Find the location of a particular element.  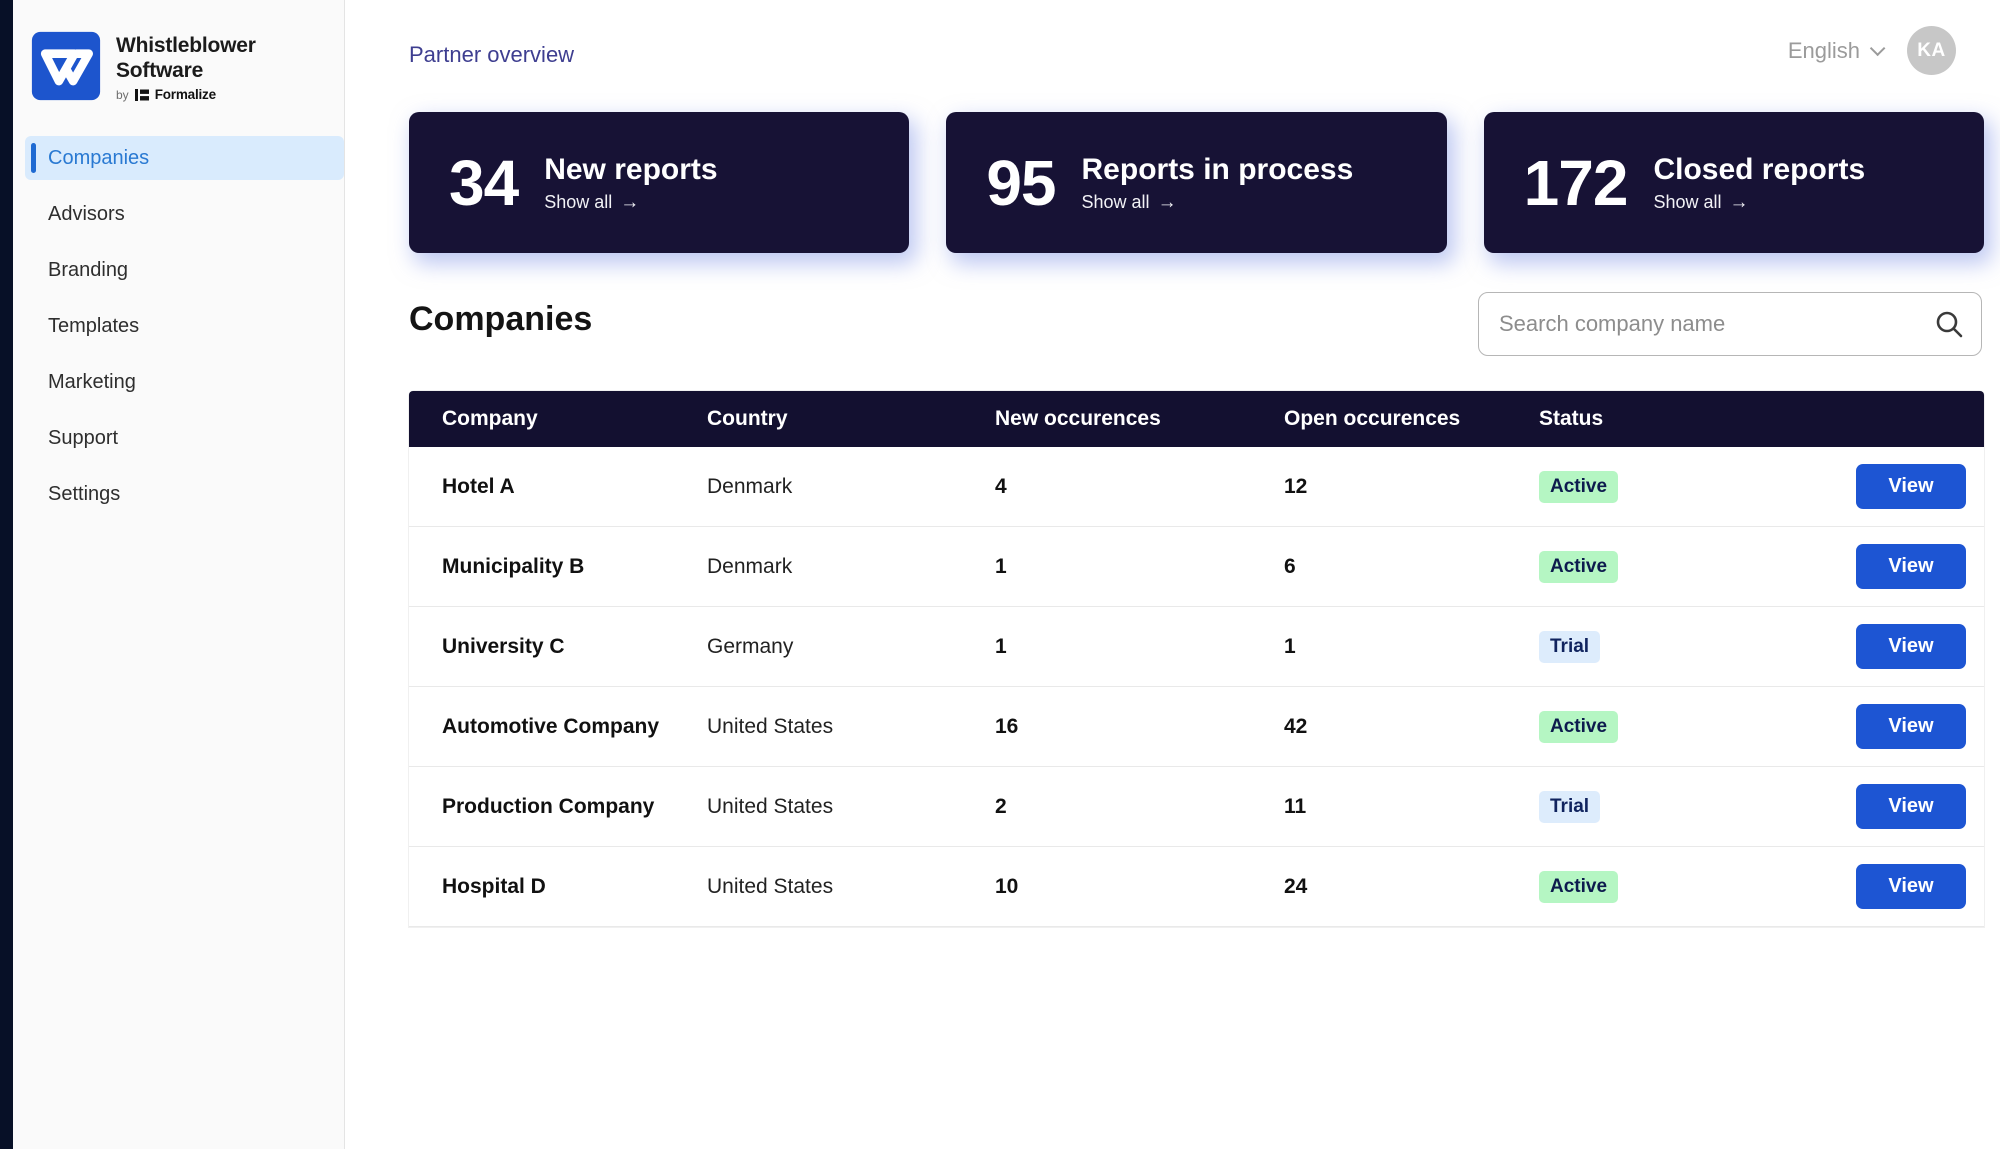

company-name: Automotive Company is located at coordinates (551, 726).